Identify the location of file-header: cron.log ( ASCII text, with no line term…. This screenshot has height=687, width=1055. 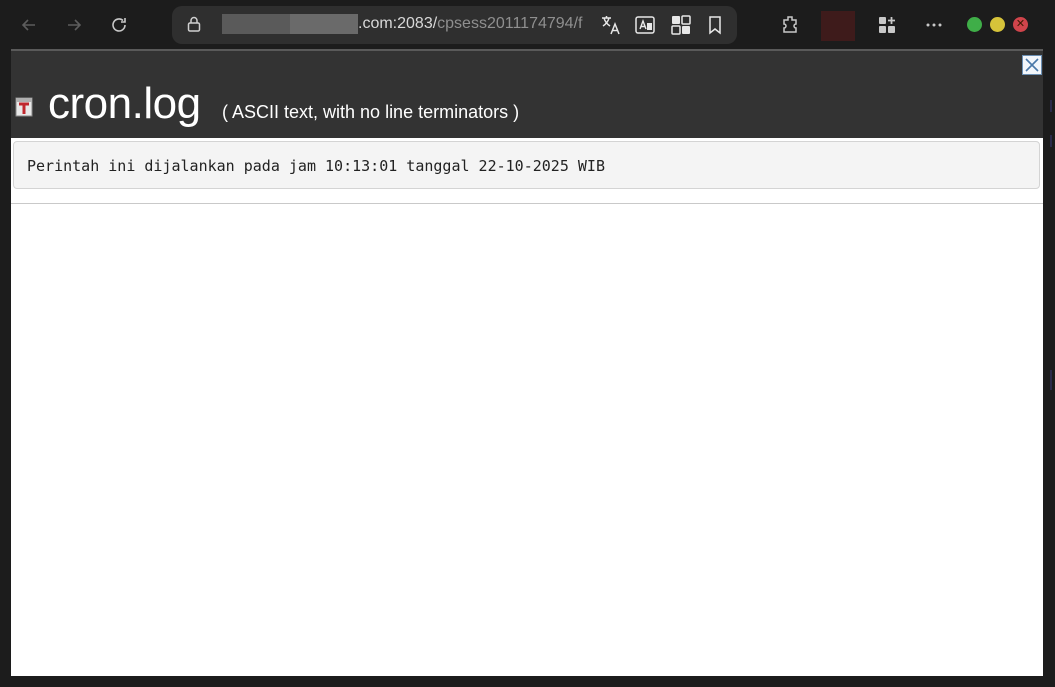
(527, 93).